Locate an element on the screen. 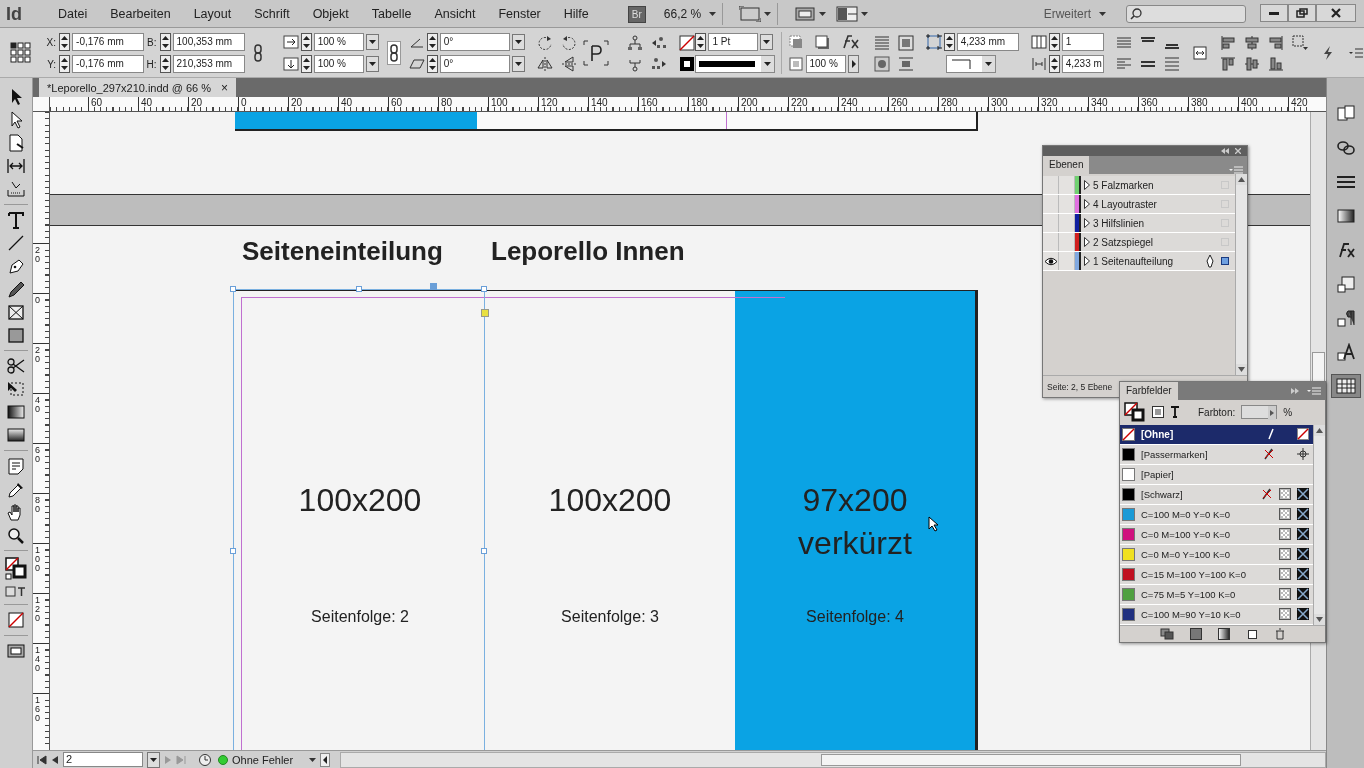 This screenshot has height=768, width=1364. tint-field is located at coordinates (1259, 412).